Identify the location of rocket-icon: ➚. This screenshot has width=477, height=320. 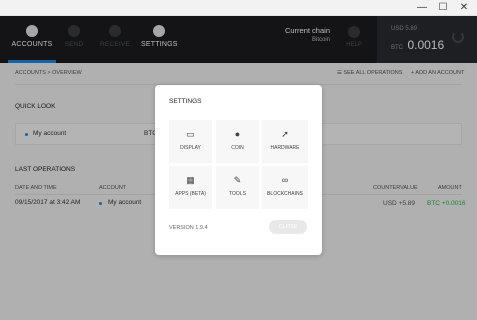
(285, 134).